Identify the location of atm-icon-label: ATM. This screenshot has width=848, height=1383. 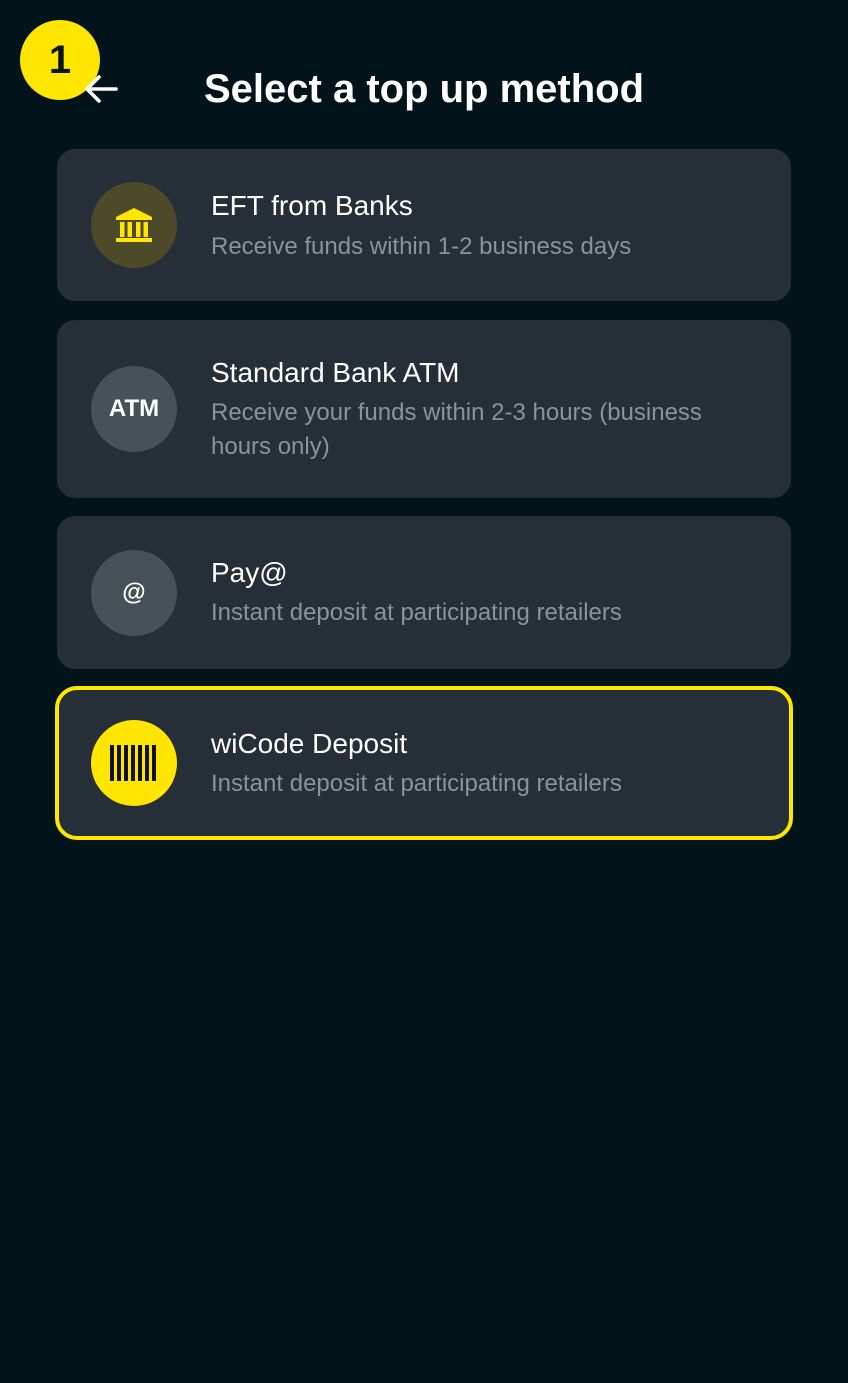
(134, 408).